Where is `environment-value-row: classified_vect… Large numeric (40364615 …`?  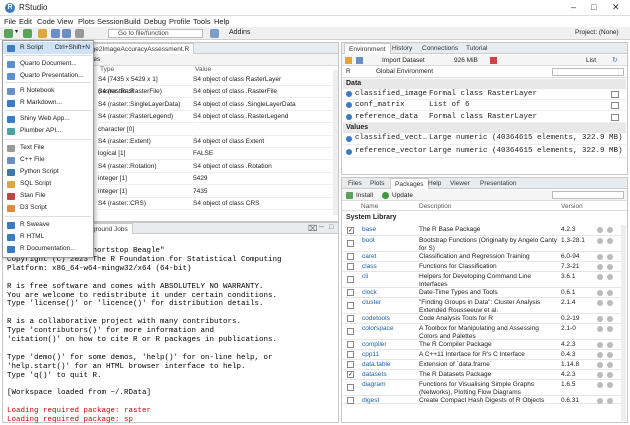
environment-value-row: classified_vect… Large numeric (40364615 … is located at coordinates (484, 139).